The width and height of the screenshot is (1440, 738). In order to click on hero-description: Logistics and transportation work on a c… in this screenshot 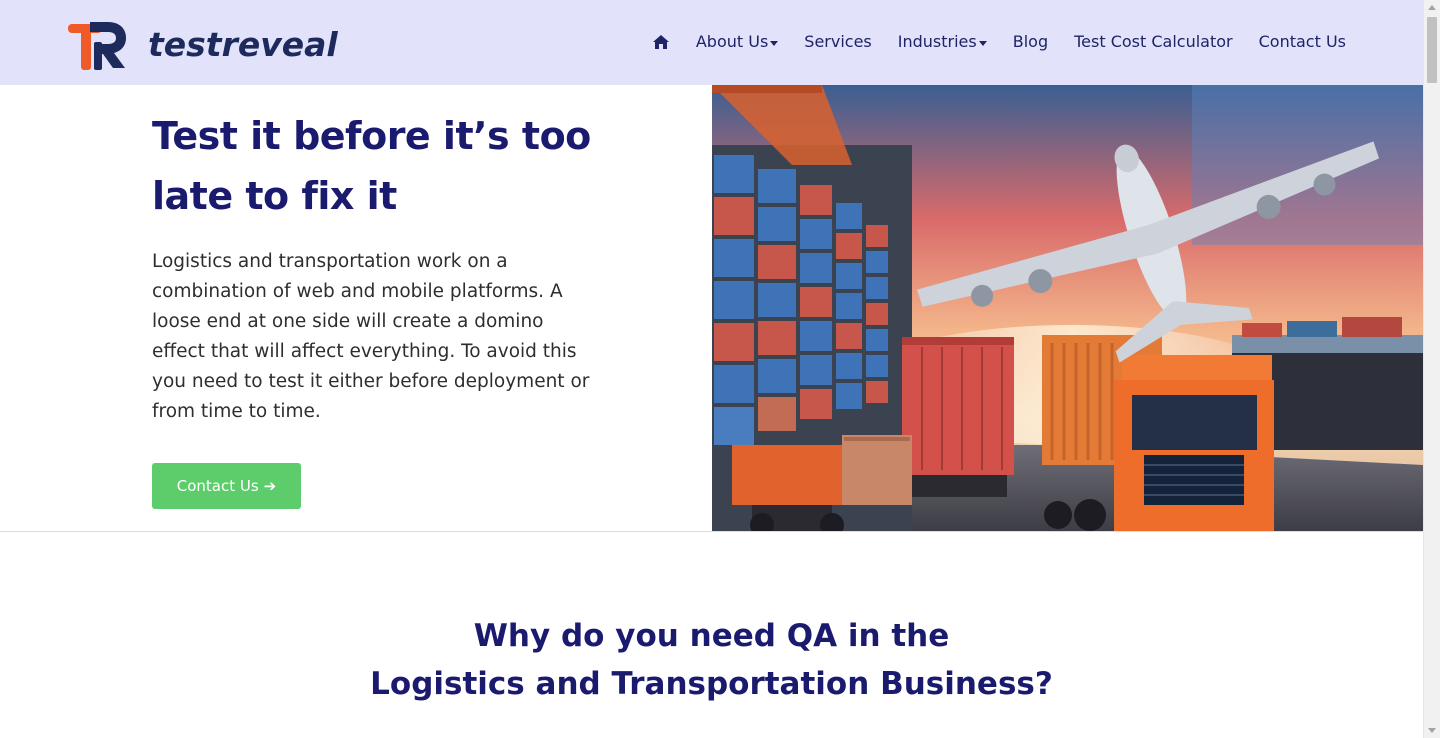, I will do `click(371, 336)`.